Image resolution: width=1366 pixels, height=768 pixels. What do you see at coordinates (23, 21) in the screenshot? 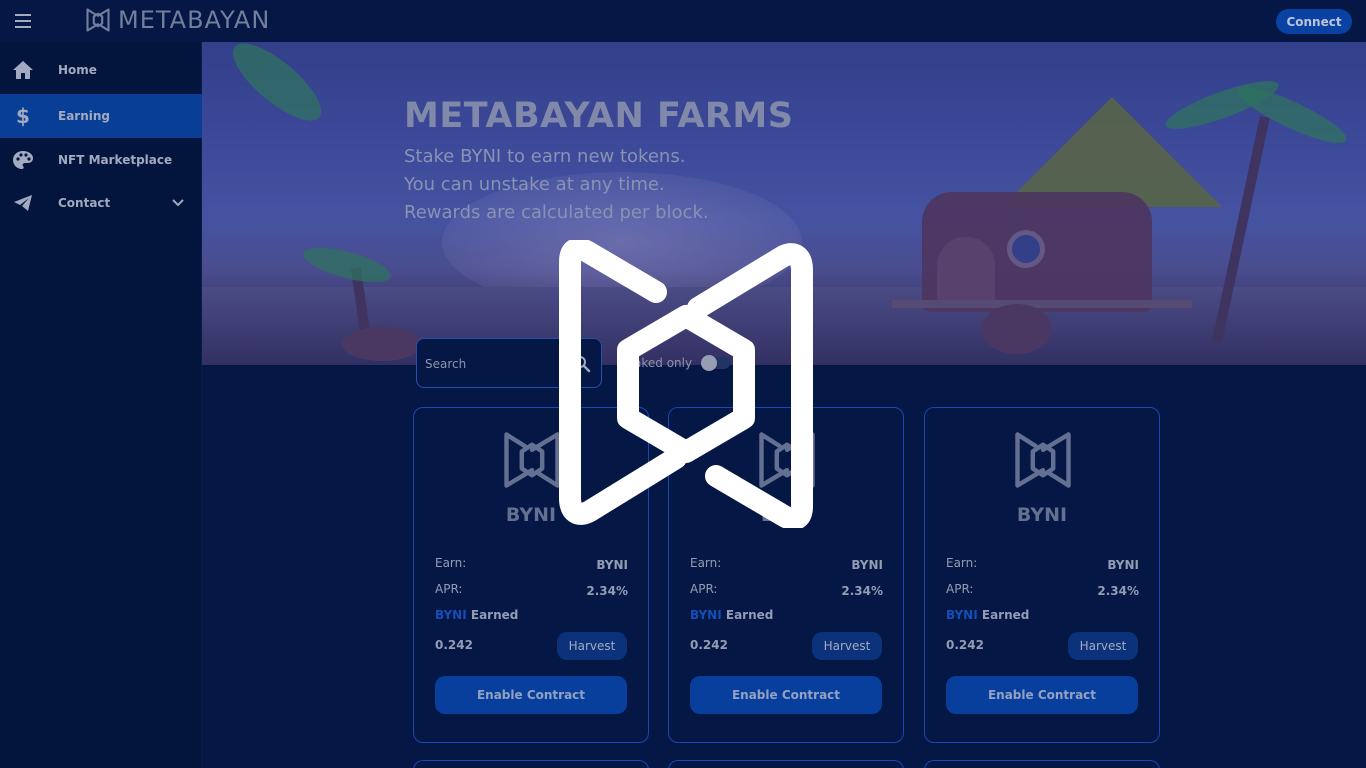
I see `hamburger-menu-icon` at bounding box center [23, 21].